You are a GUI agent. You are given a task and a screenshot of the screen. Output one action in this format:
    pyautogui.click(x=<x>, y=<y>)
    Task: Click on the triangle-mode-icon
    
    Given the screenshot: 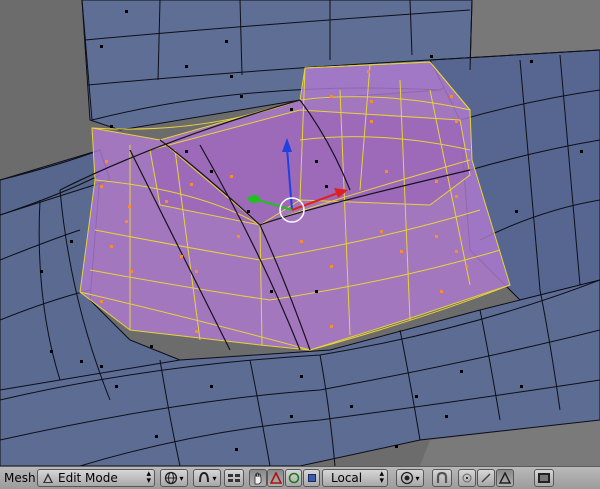 What is the action you would take?
    pyautogui.click(x=48, y=478)
    